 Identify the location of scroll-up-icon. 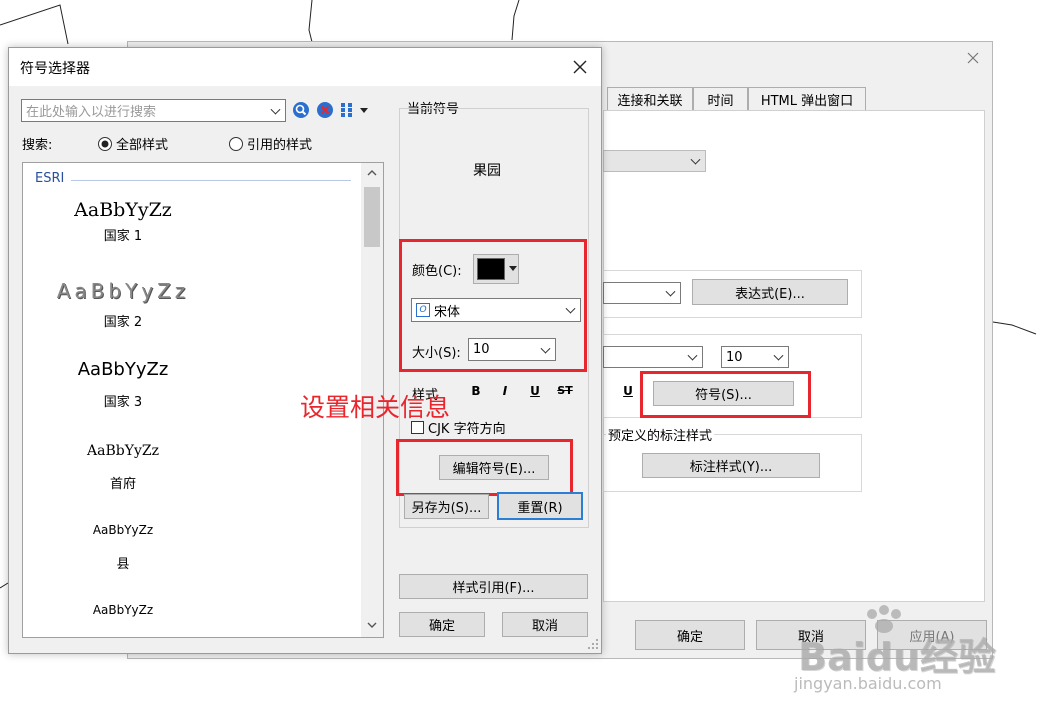
(372, 173).